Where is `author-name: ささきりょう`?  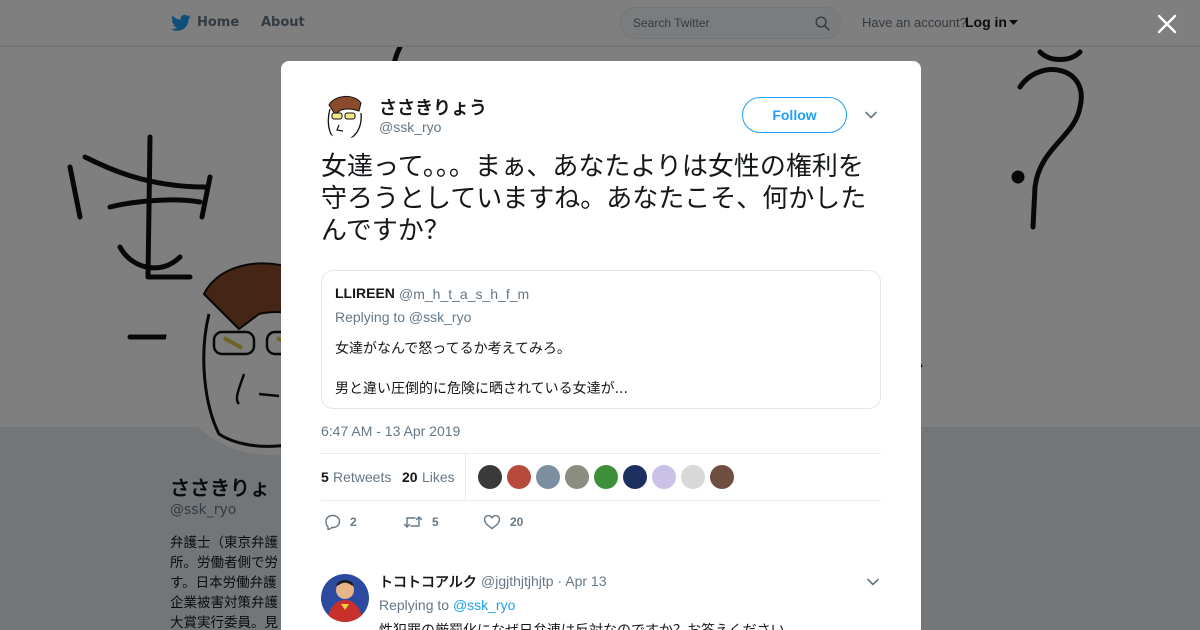
author-name: ささきりょう is located at coordinates (433, 107).